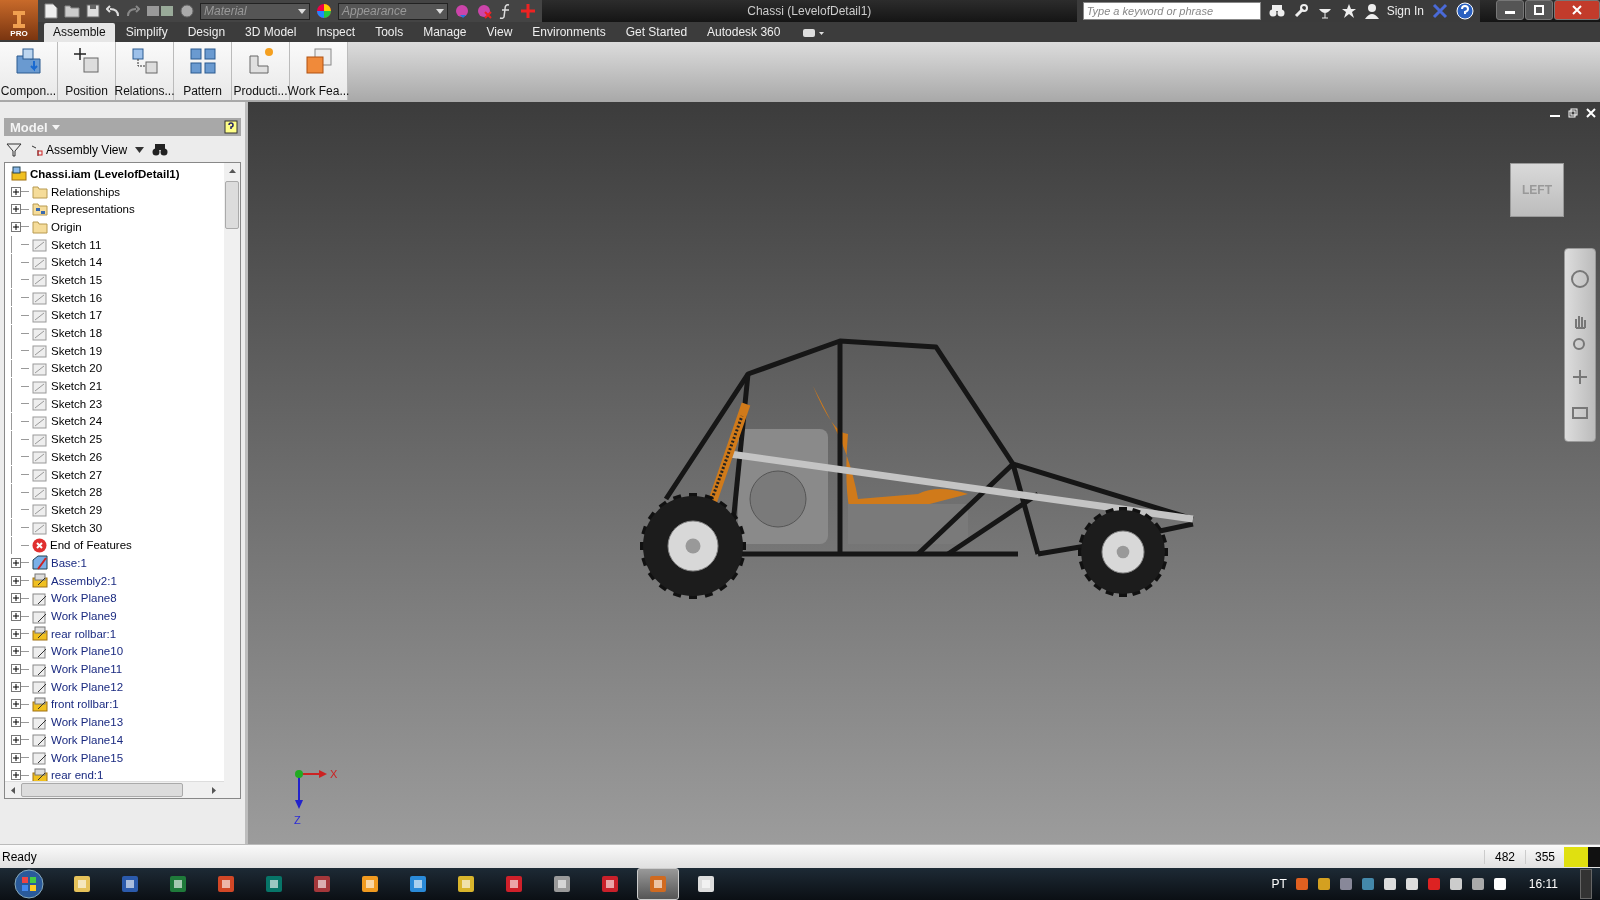  I want to click on filter-icon, so click(14, 150).